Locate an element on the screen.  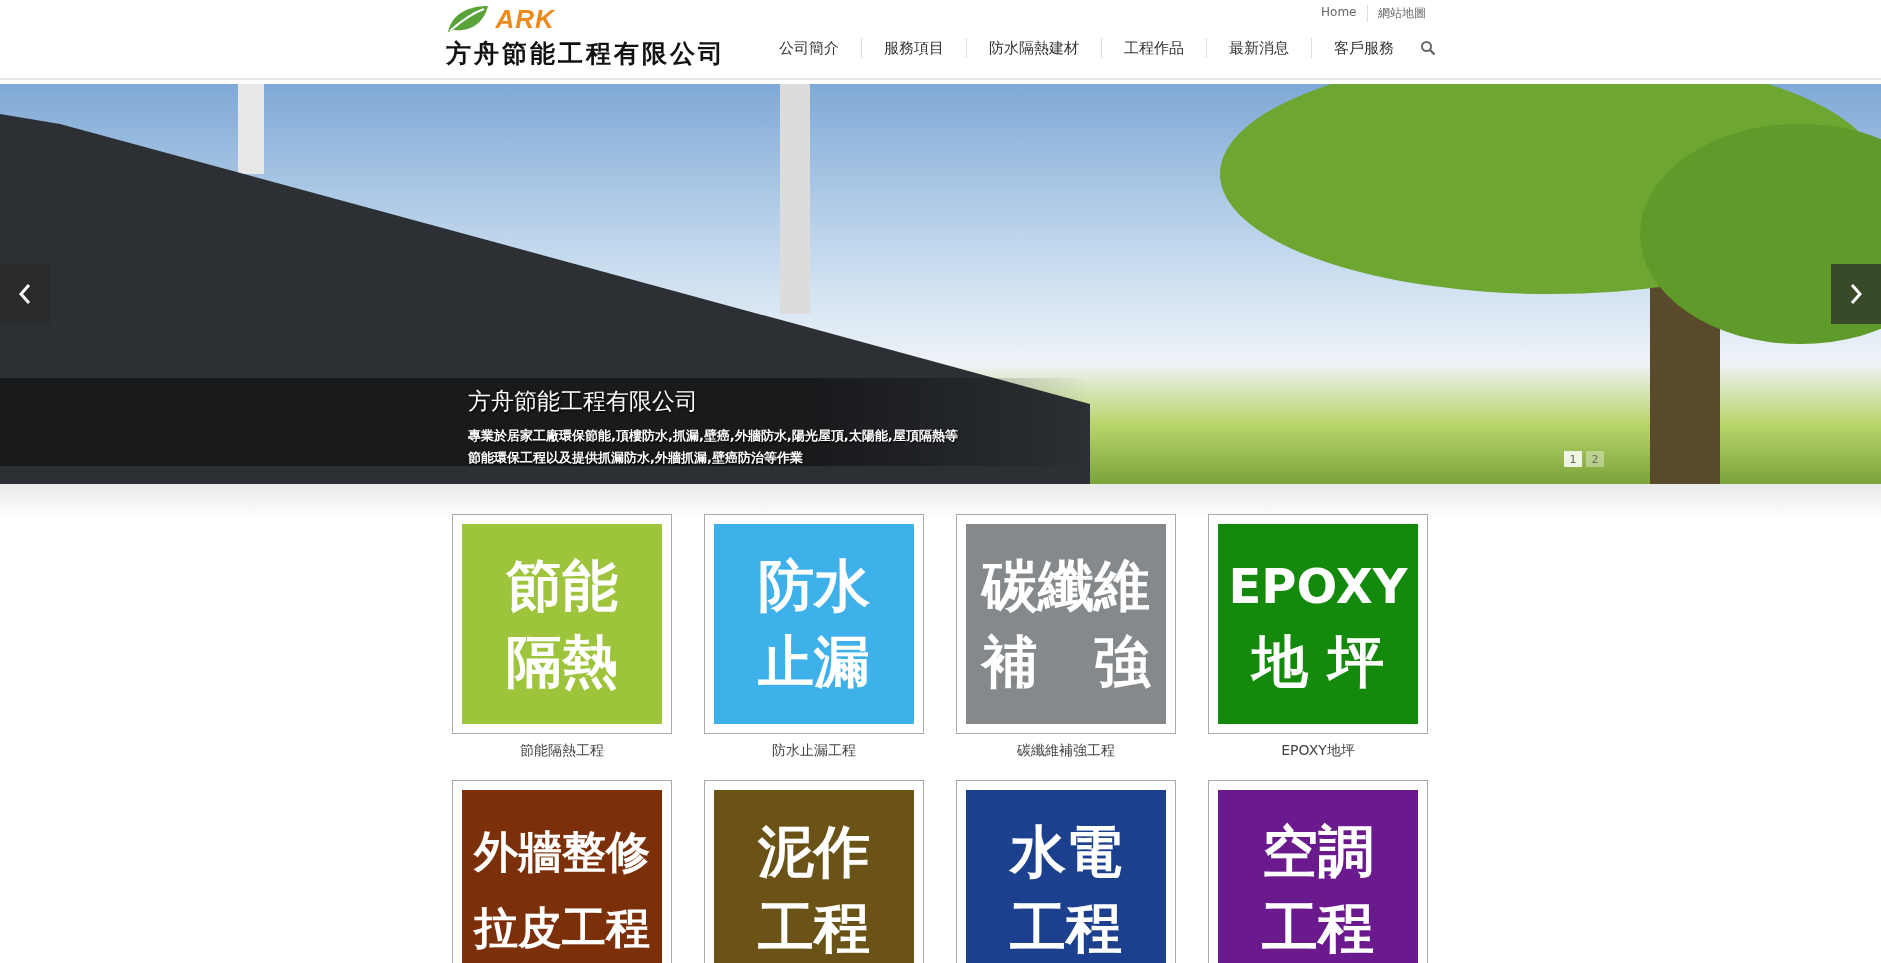
next-button is located at coordinates (1856, 294).